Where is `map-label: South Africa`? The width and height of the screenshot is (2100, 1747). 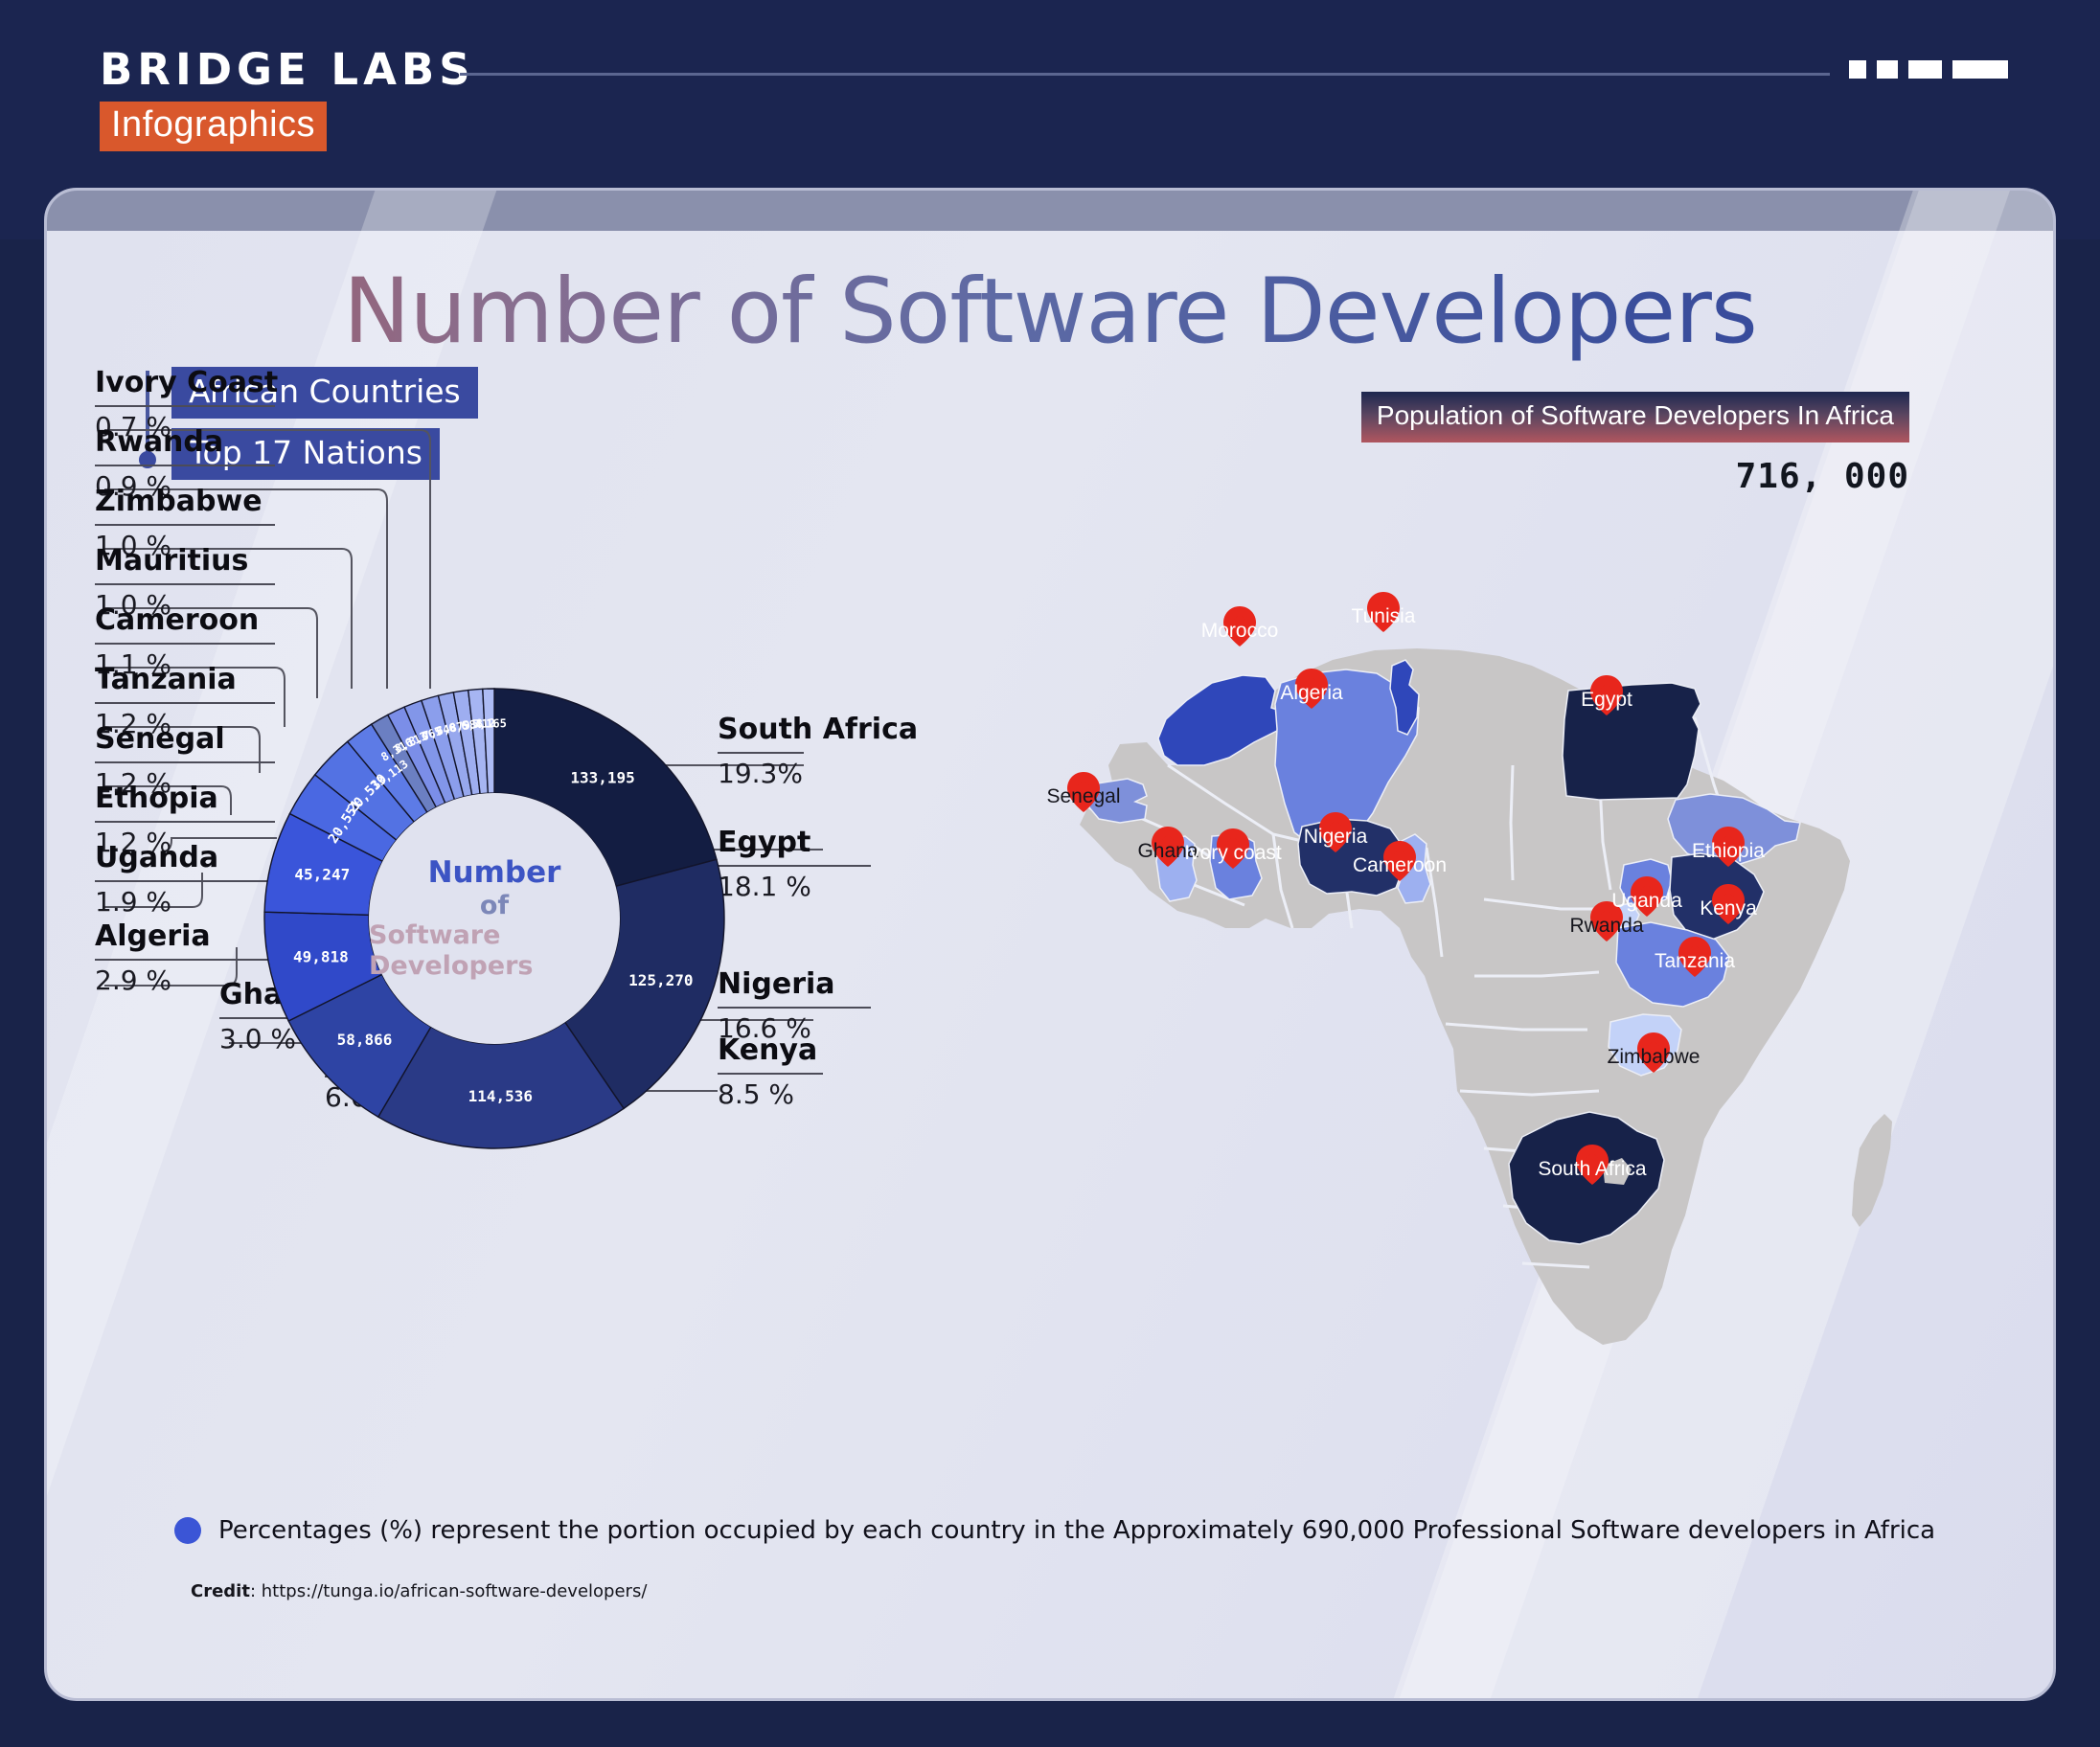 map-label: South Africa is located at coordinates (1592, 1169).